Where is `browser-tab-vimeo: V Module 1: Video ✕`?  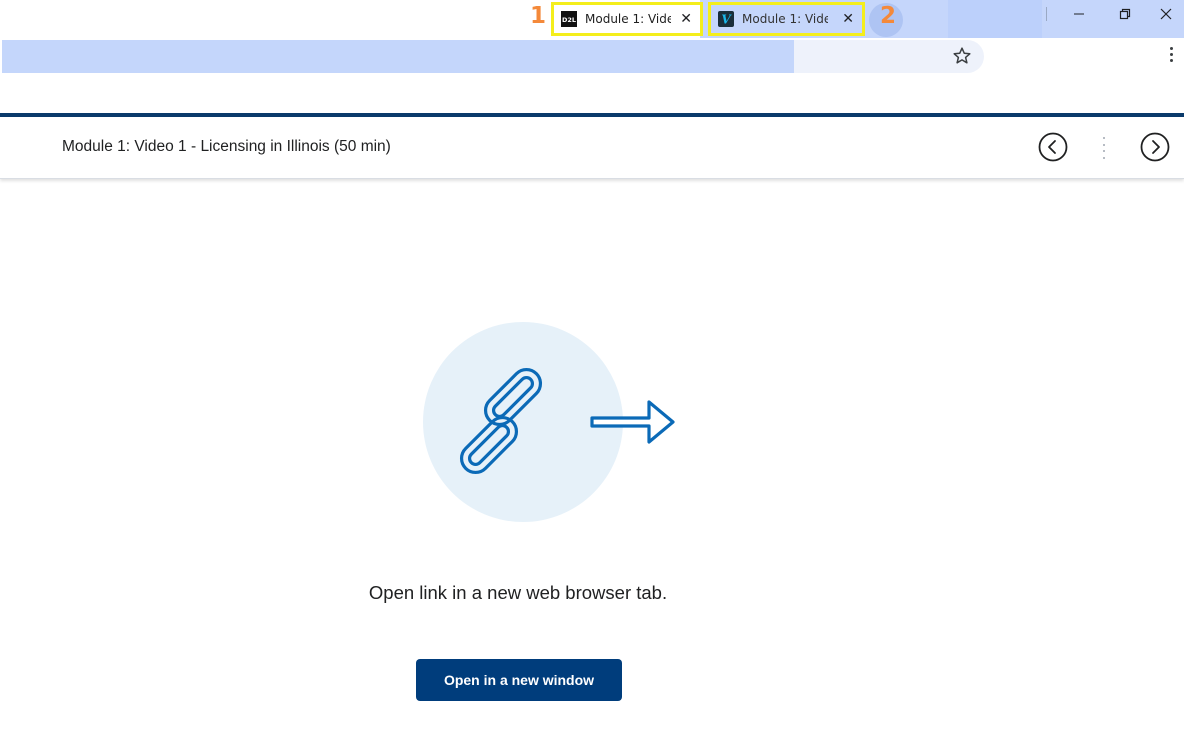
browser-tab-vimeo: V Module 1: Video ✕ is located at coordinates (786, 19).